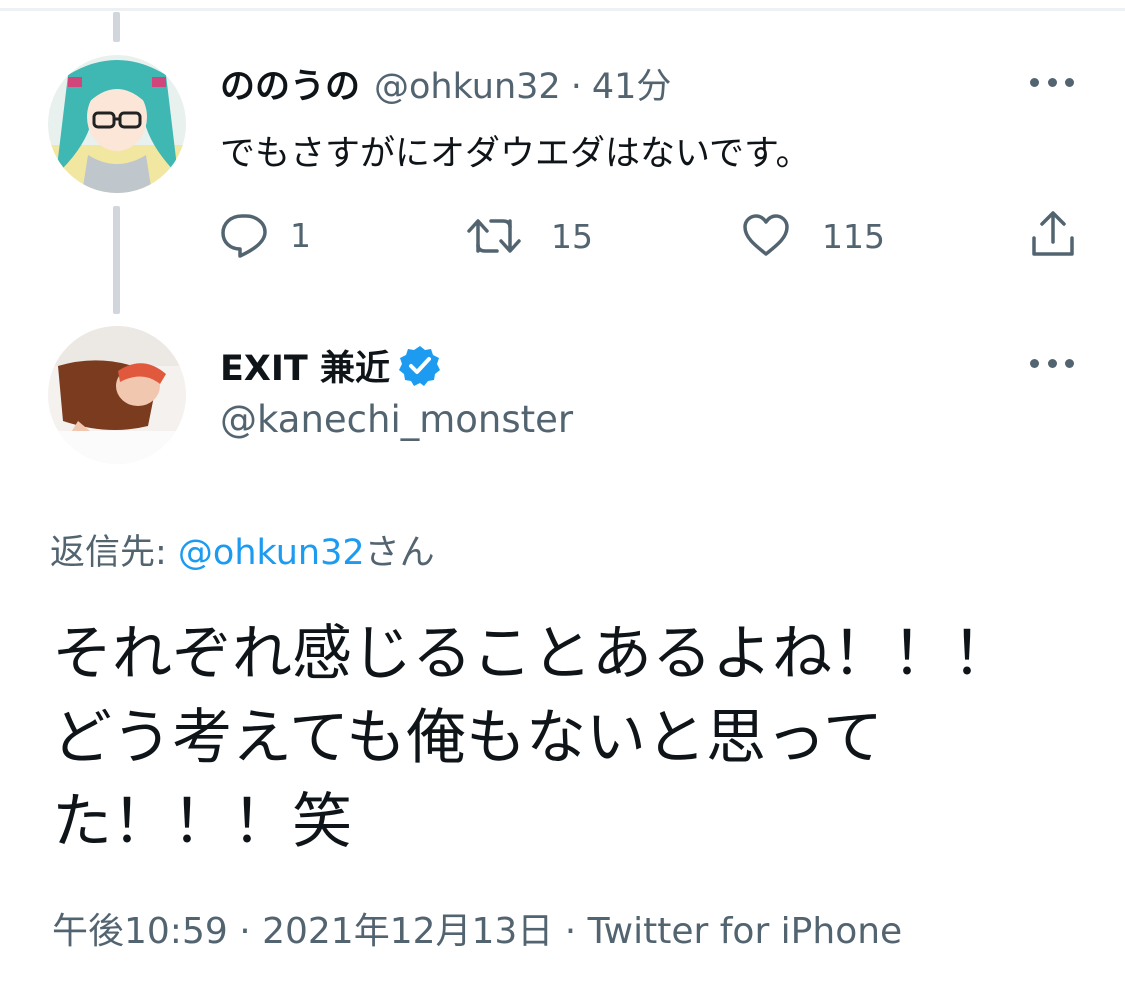 The image size is (1125, 987). I want to click on retweet-action: 15, so click(530, 236).